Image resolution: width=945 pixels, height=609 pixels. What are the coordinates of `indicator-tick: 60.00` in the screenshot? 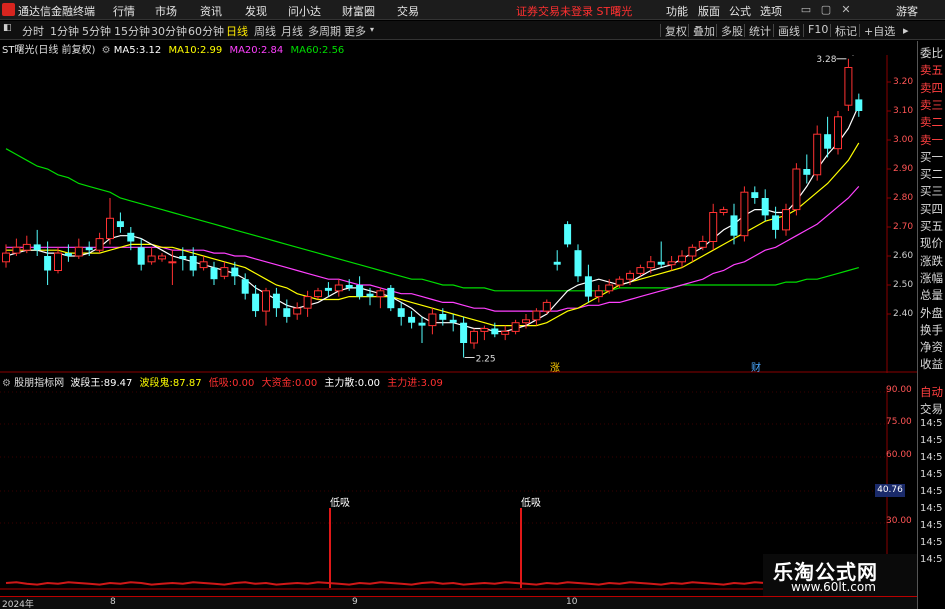 It's located at (899, 455).